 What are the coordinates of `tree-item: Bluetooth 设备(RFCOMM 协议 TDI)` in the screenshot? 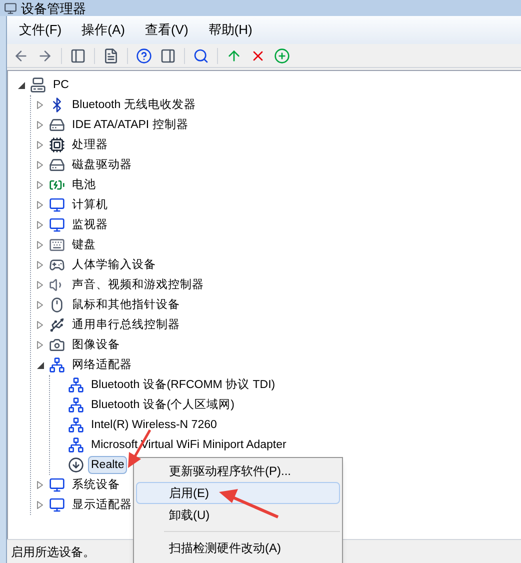 It's located at (183, 385).